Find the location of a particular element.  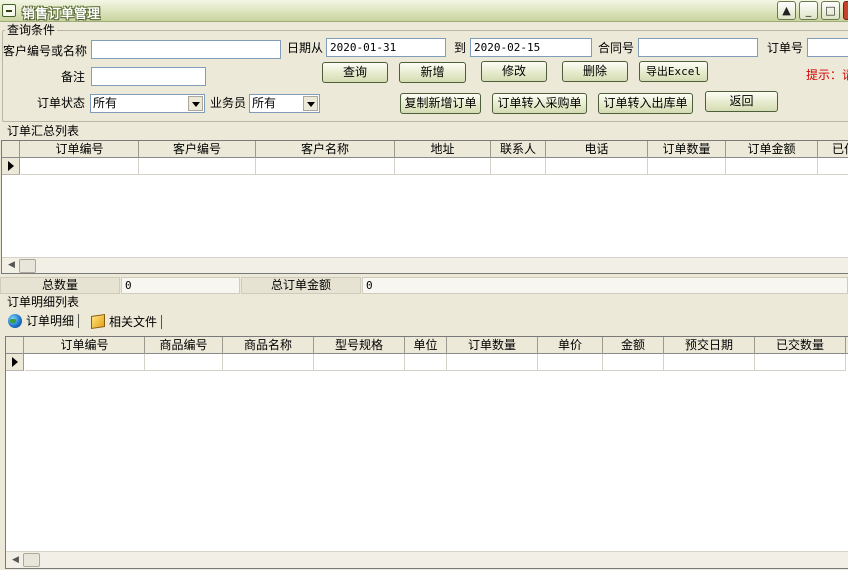

tab-related-files: 相关文件 is located at coordinates (128, 322).